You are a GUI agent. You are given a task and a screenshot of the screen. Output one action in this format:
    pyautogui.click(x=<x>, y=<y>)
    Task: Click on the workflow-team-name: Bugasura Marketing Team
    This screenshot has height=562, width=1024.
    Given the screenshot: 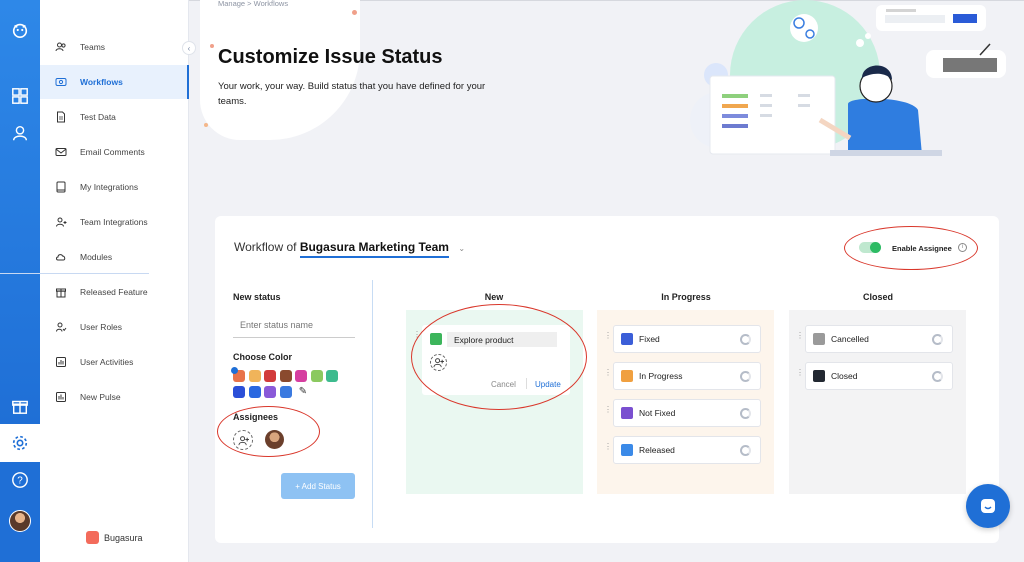 What is the action you would take?
    pyautogui.click(x=374, y=249)
    